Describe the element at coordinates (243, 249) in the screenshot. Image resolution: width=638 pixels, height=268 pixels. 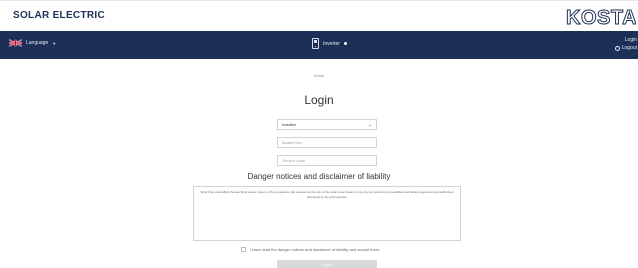
I see `accept-checkbox` at that location.